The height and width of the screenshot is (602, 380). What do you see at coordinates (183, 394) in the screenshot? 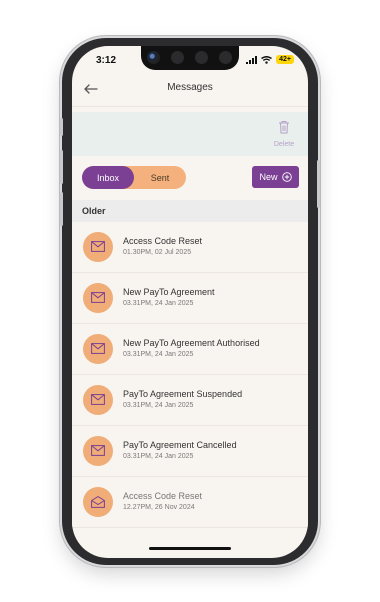
I see `message-subject: PayTo Agreement Suspended` at bounding box center [183, 394].